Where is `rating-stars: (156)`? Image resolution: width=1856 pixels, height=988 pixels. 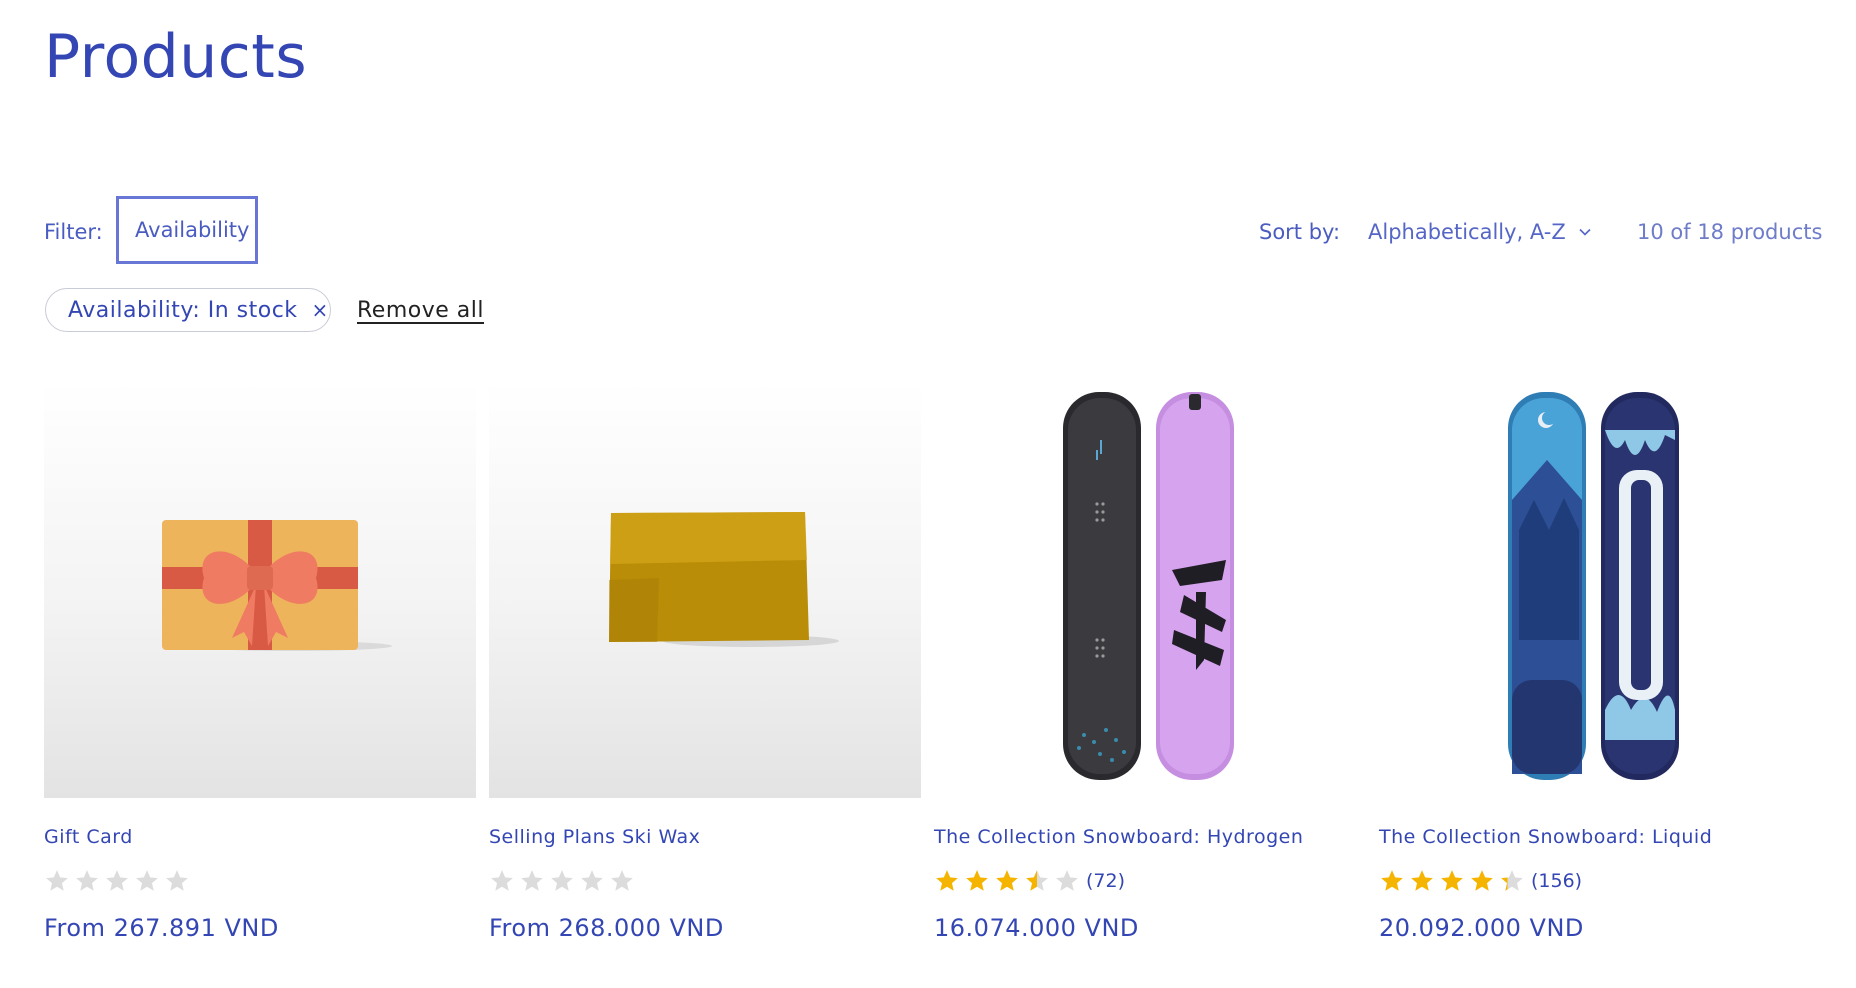 rating-stars: (156) is located at coordinates (1480, 881).